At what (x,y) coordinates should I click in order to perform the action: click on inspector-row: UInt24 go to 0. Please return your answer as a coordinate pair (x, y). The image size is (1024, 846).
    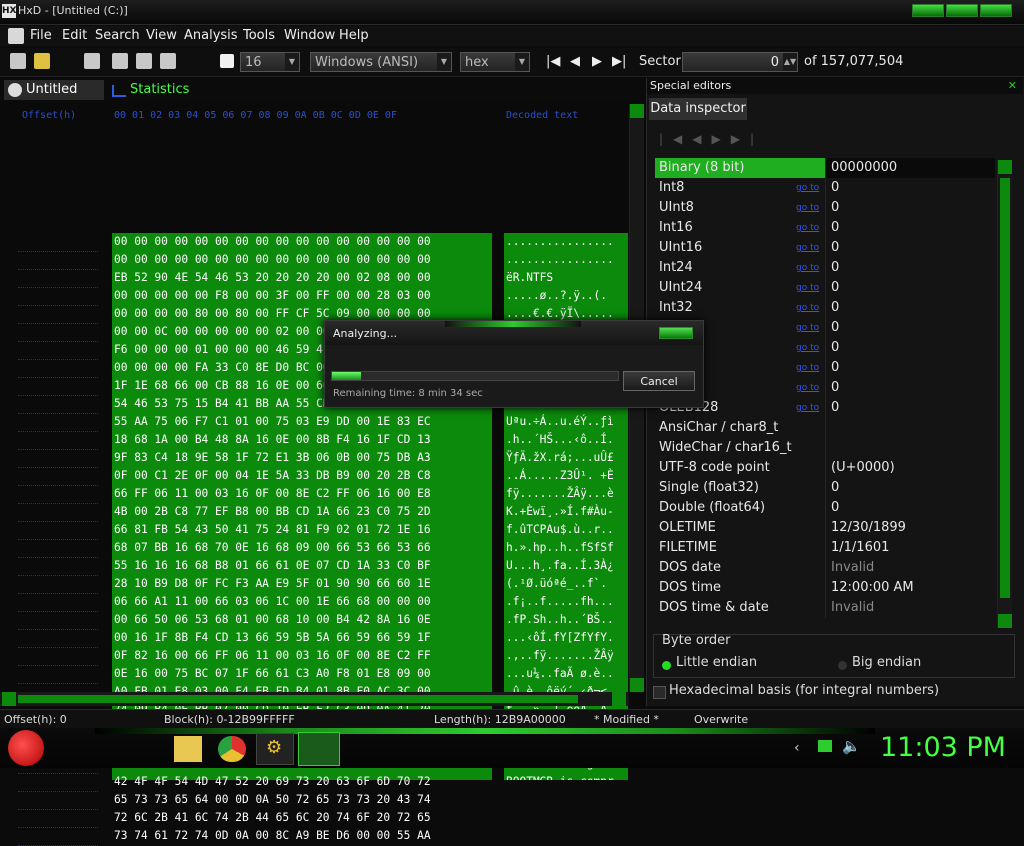
    Looking at the image, I should click on (825, 288).